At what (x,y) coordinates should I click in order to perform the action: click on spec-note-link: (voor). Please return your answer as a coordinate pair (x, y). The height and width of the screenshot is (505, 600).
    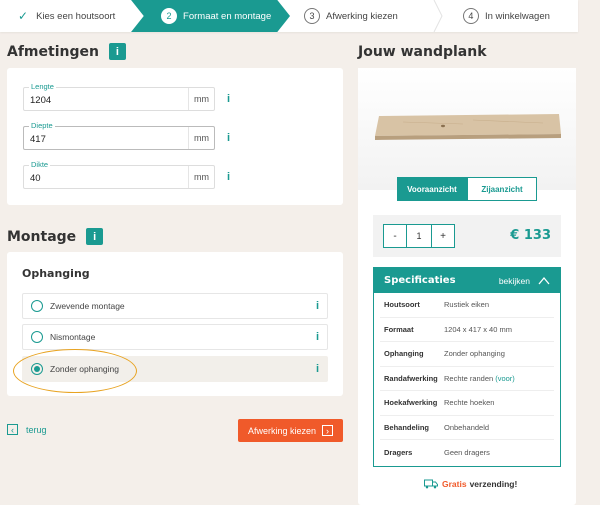
    Looking at the image, I should click on (505, 378).